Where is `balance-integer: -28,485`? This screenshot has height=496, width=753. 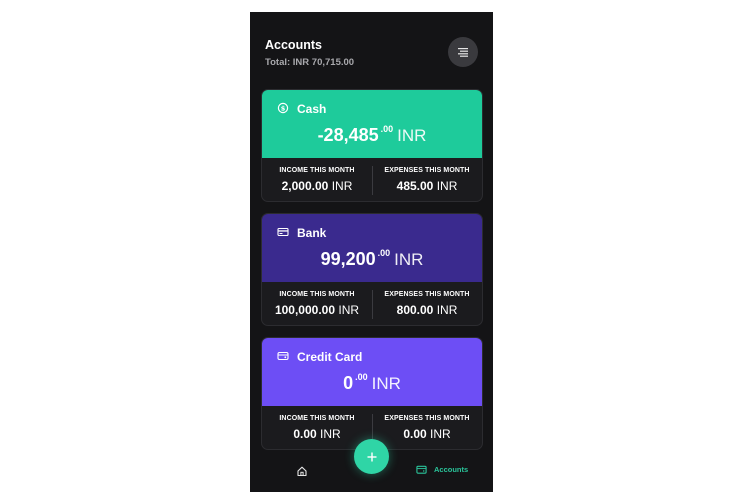 balance-integer: -28,485 is located at coordinates (348, 135).